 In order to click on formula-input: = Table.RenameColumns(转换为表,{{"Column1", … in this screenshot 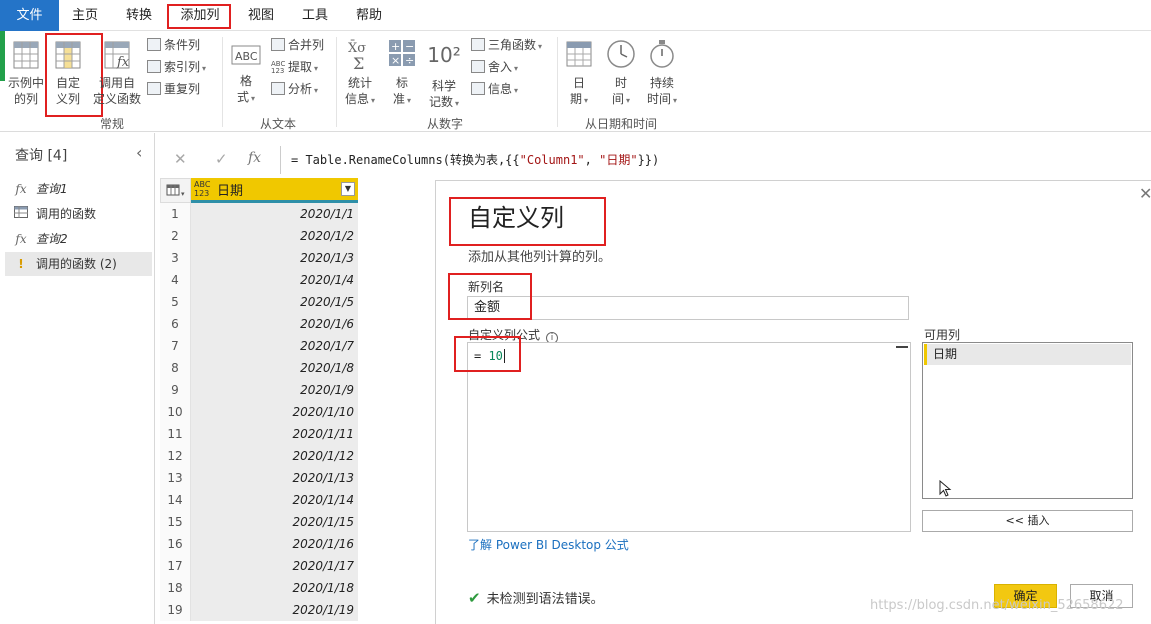, I will do `click(715, 160)`.